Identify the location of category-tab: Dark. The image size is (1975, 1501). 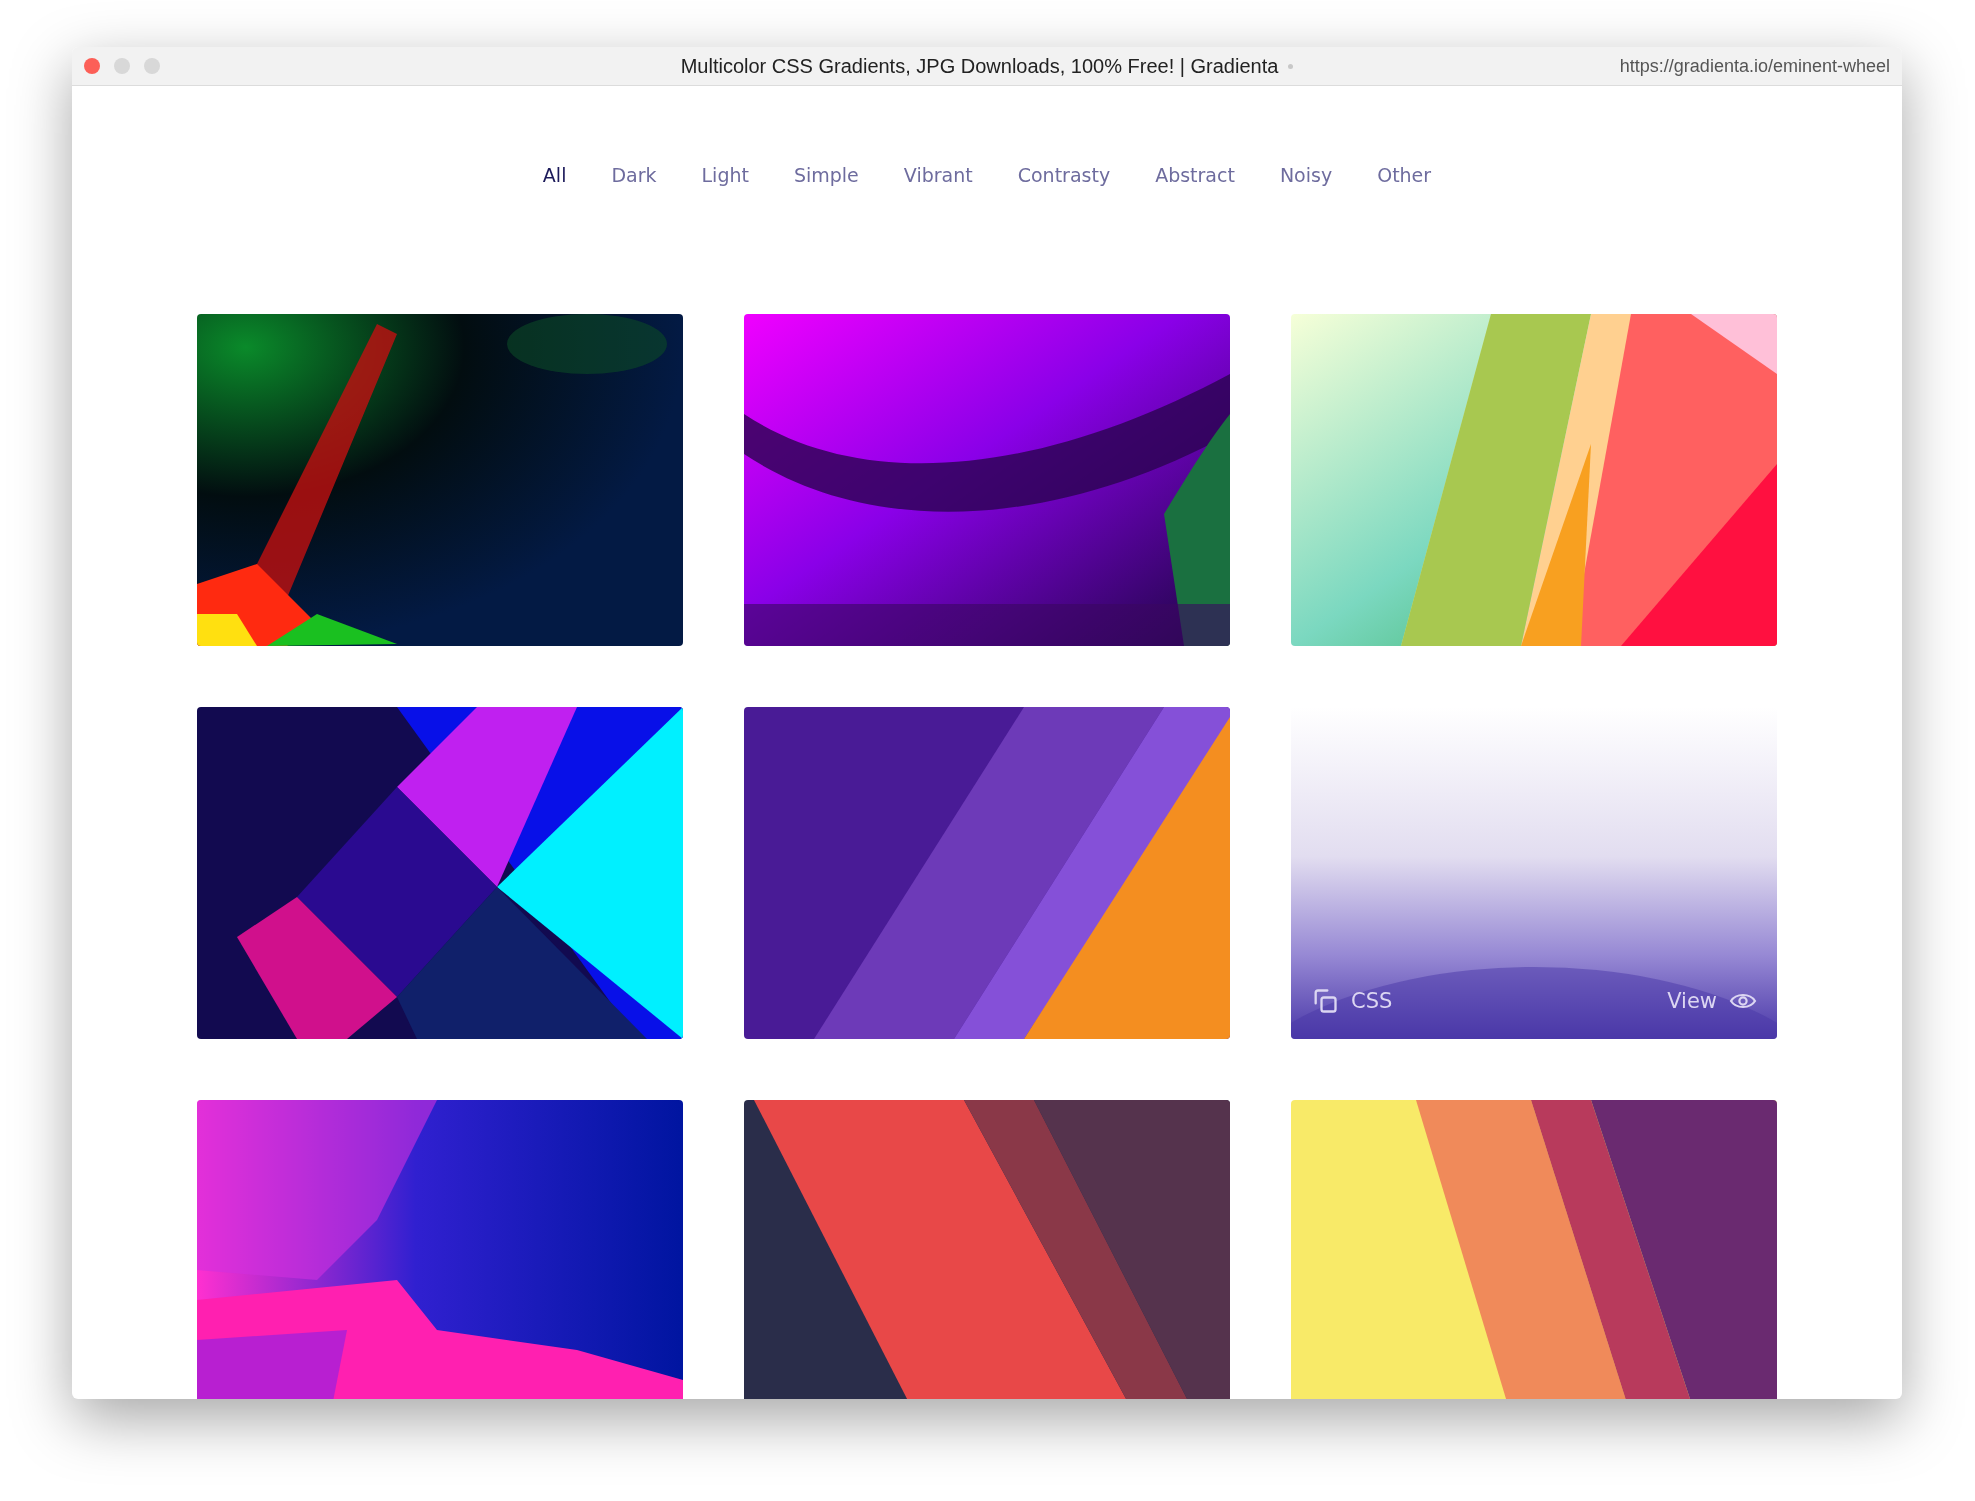
(634, 175).